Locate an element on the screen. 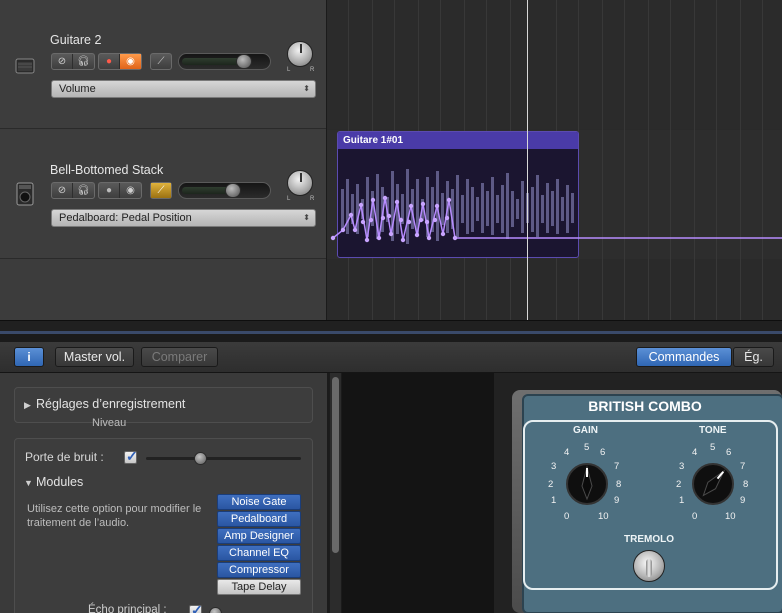  checkmark-icon: ✓ is located at coordinates (132, 456).